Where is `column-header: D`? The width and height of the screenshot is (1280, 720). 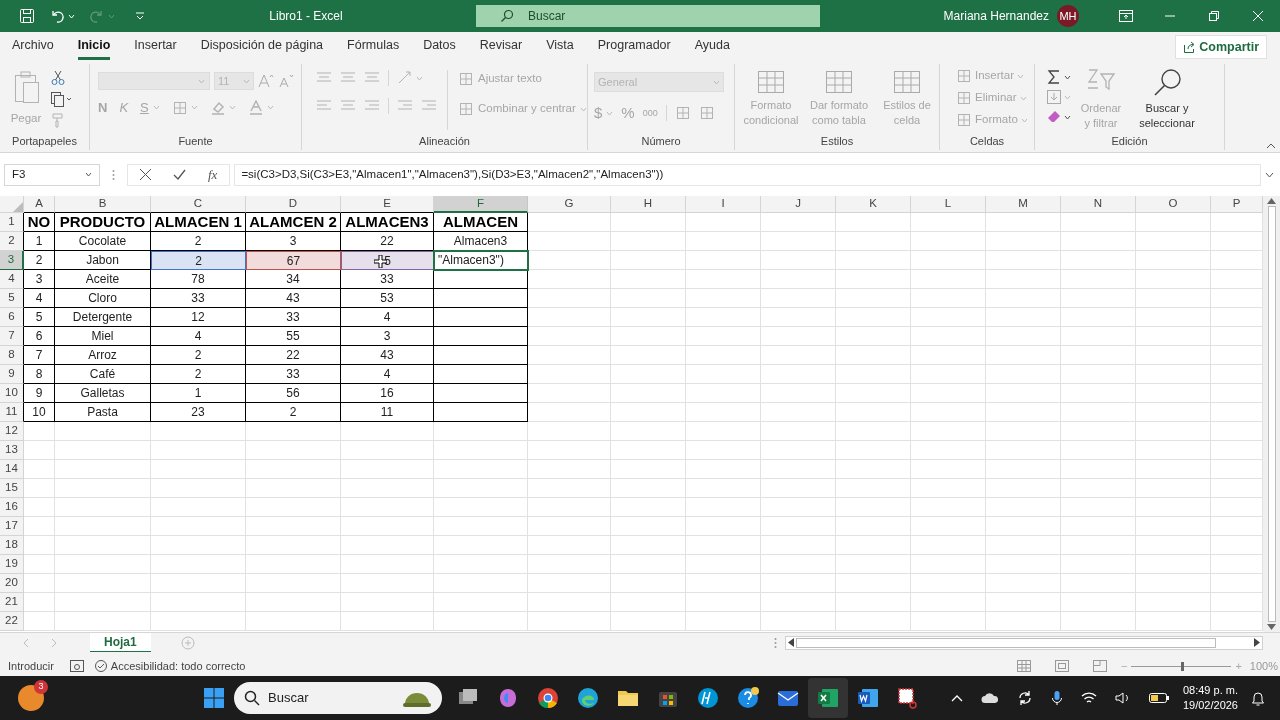
column-header: D is located at coordinates (293, 204).